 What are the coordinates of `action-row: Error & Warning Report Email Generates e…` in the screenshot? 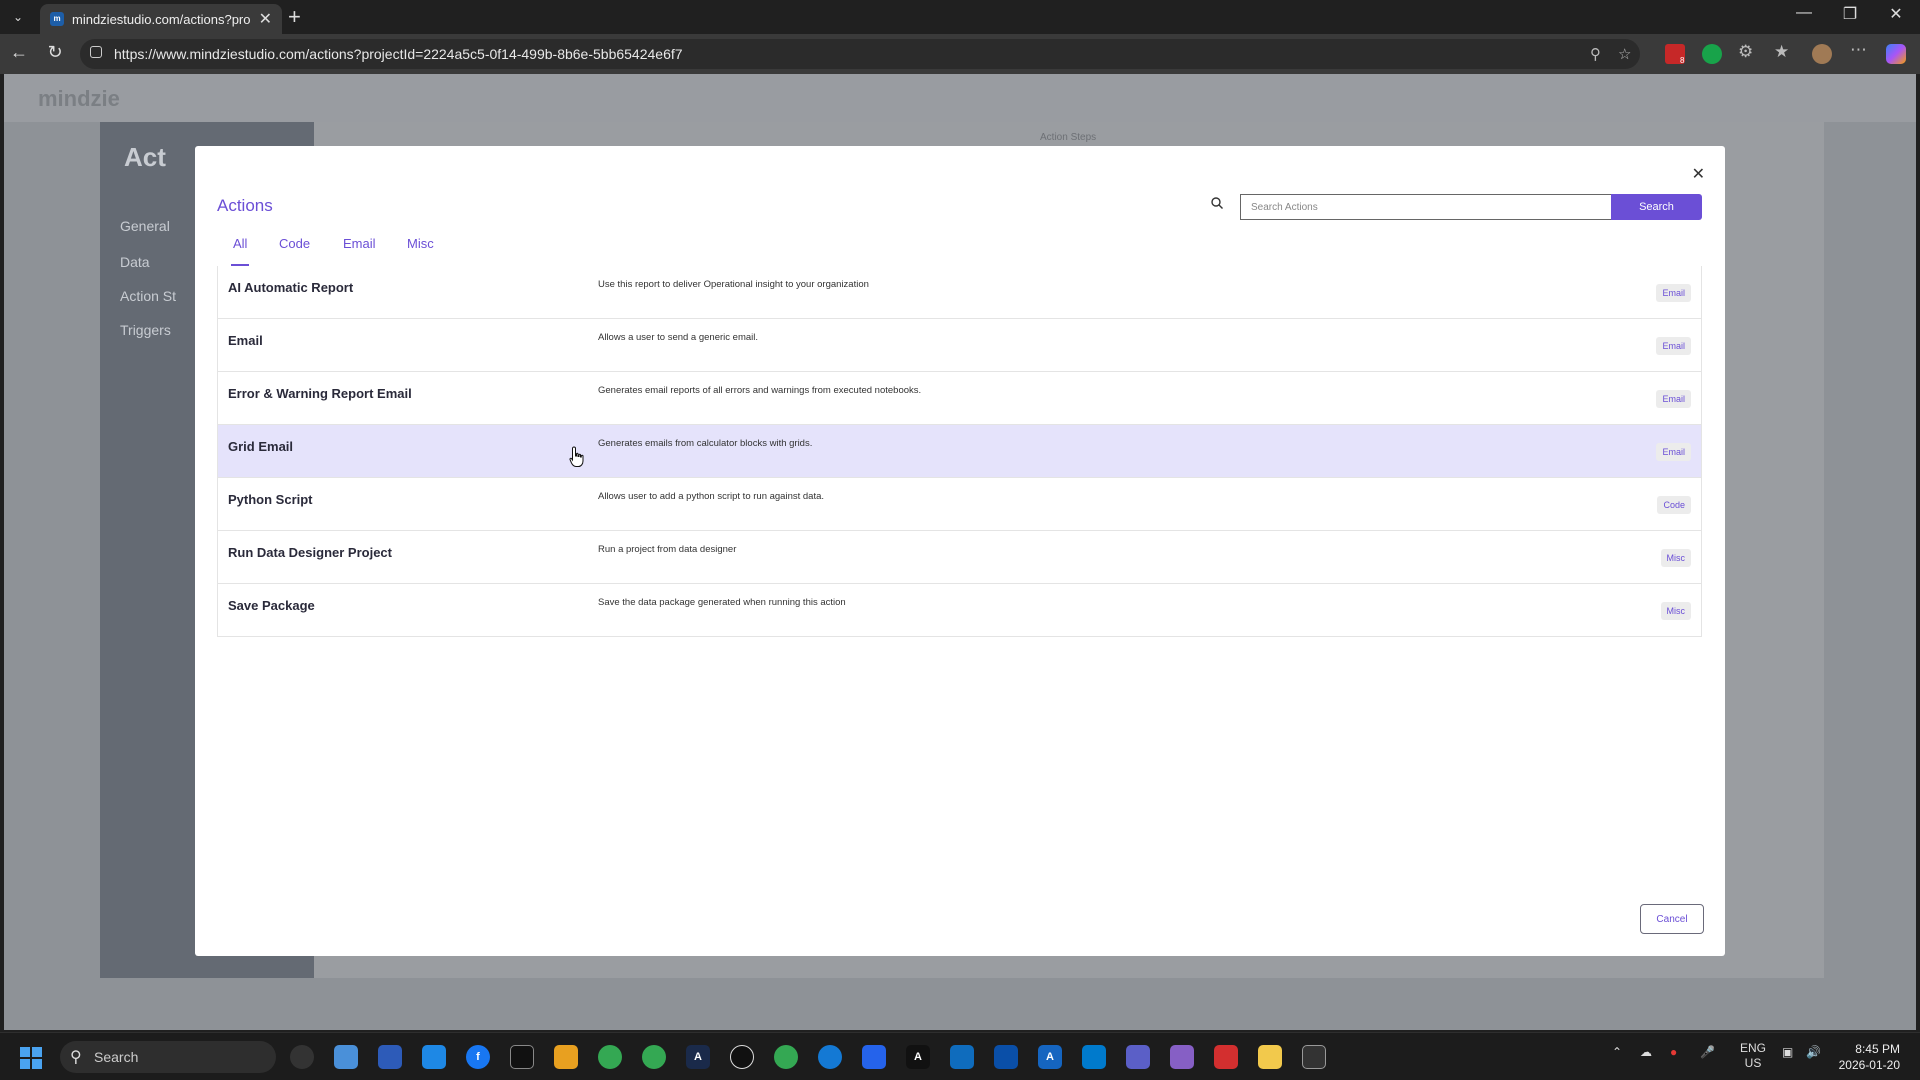 It's located at (959, 398).